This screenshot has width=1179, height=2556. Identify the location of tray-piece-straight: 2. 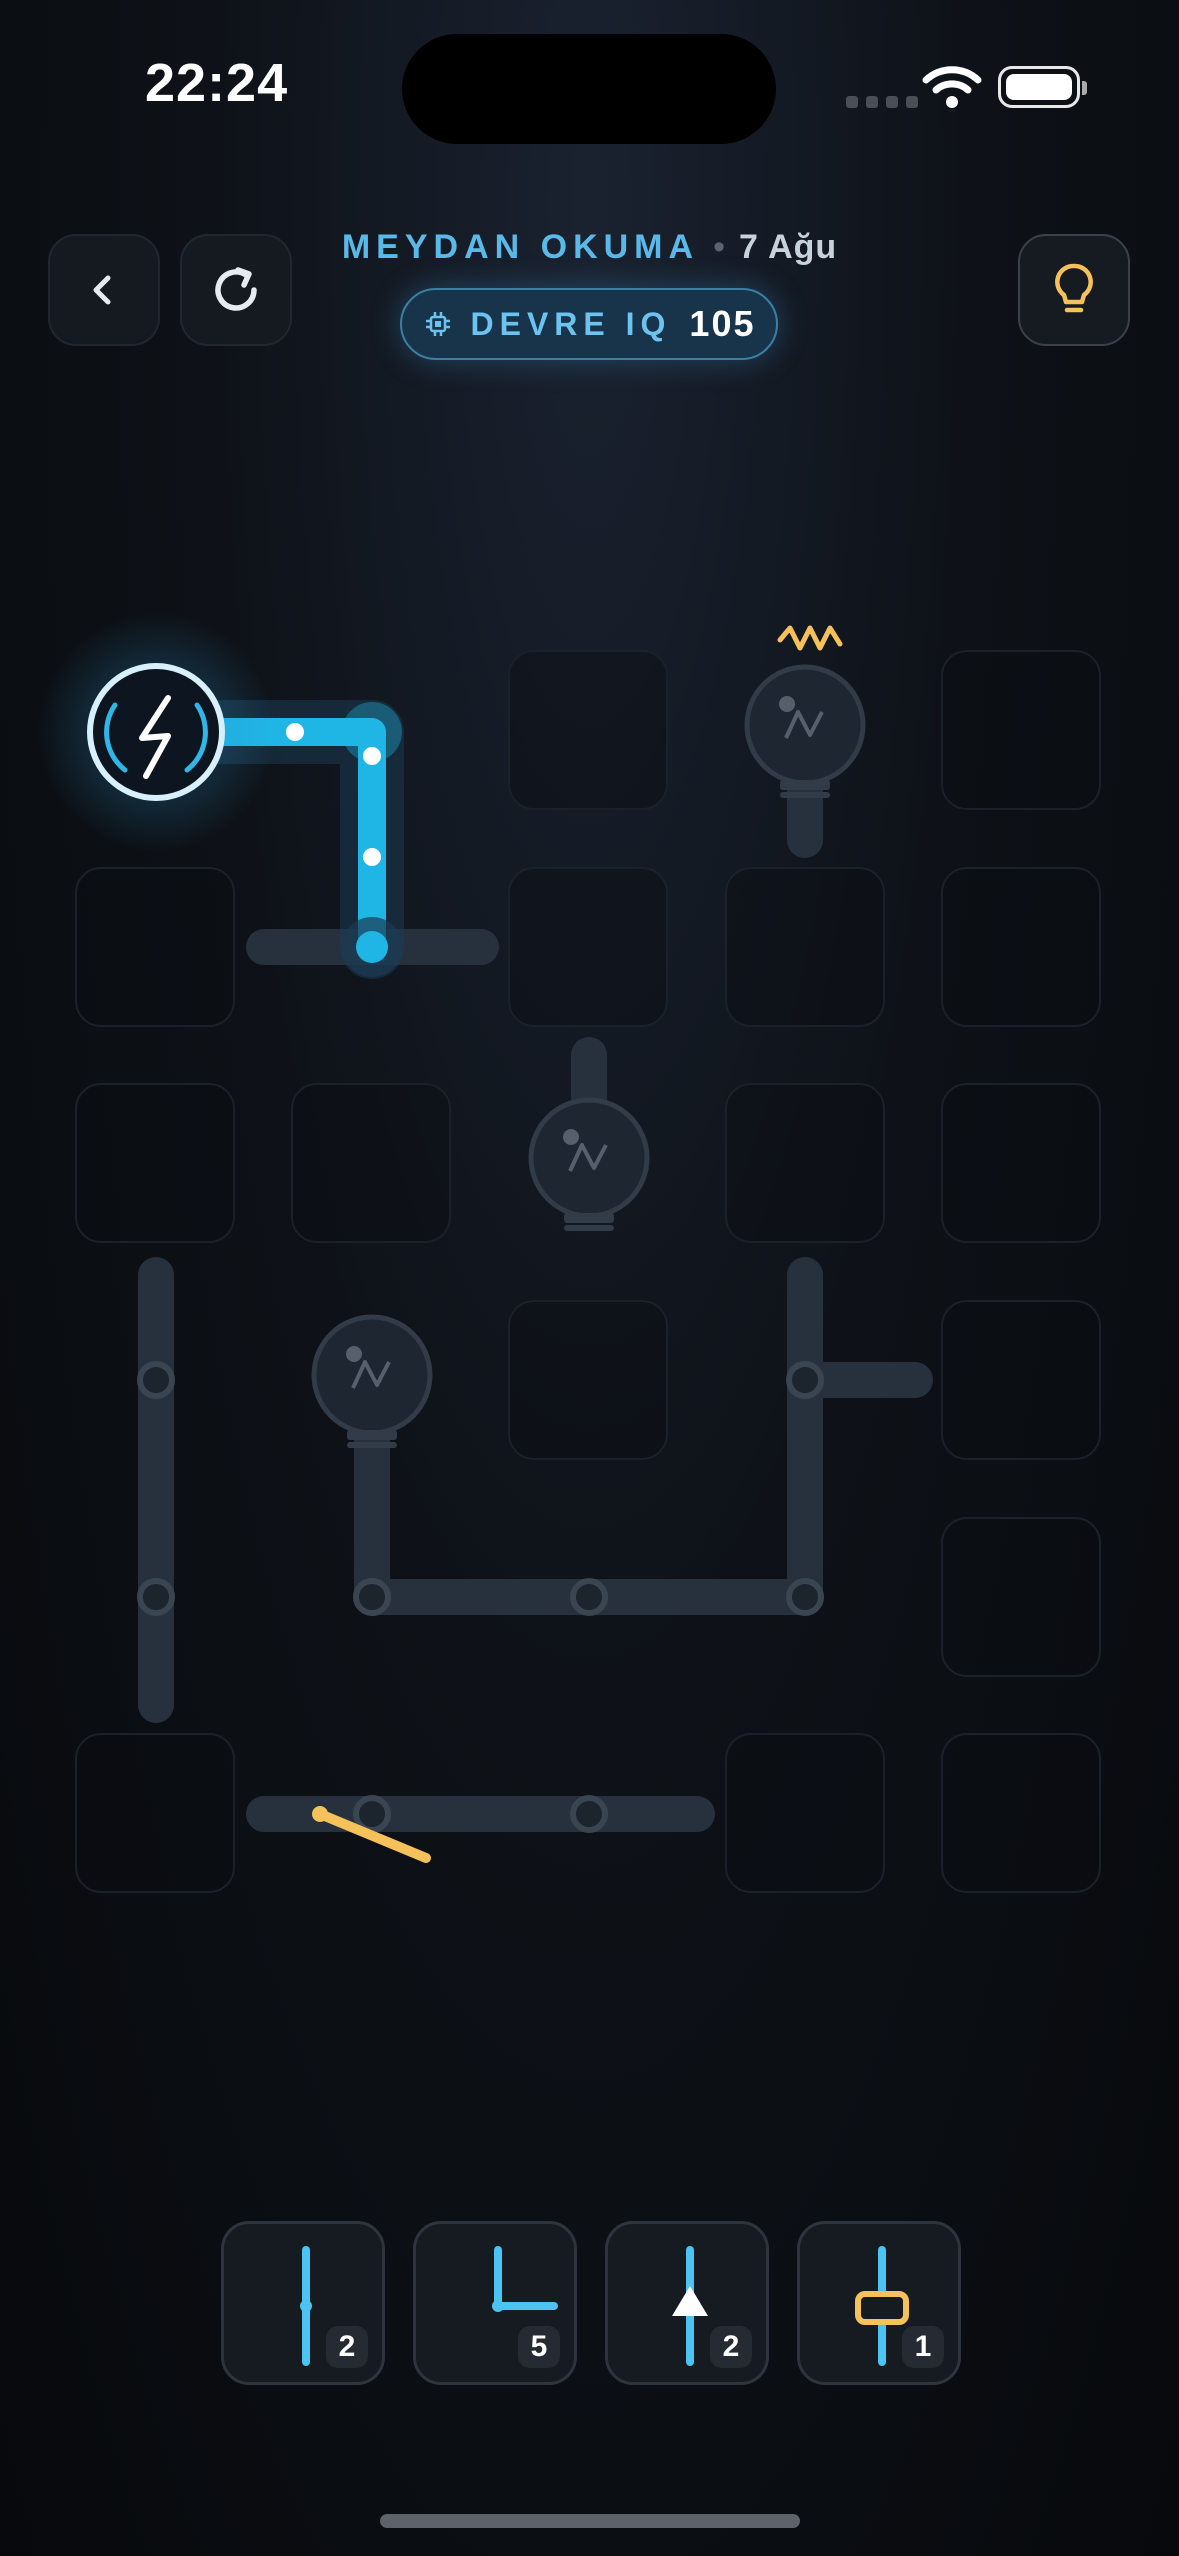
(303, 2303).